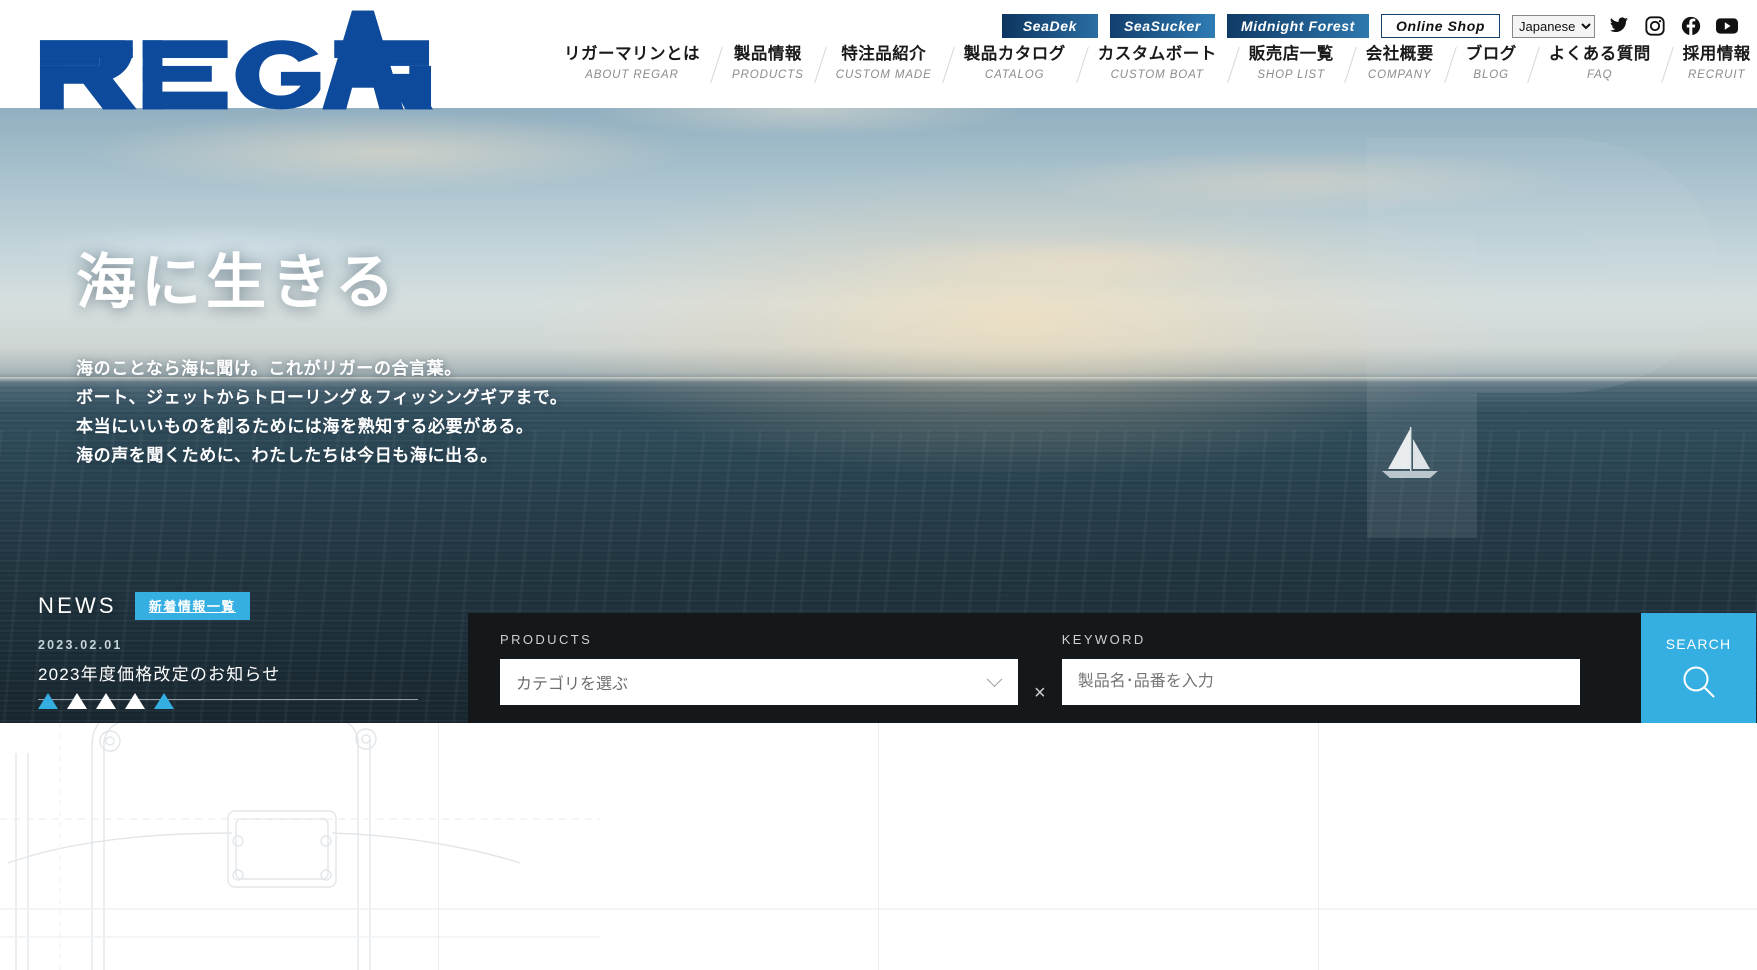 The width and height of the screenshot is (1757, 970). What do you see at coordinates (546, 639) in the screenshot?
I see `products-label: PRODUCTS` at bounding box center [546, 639].